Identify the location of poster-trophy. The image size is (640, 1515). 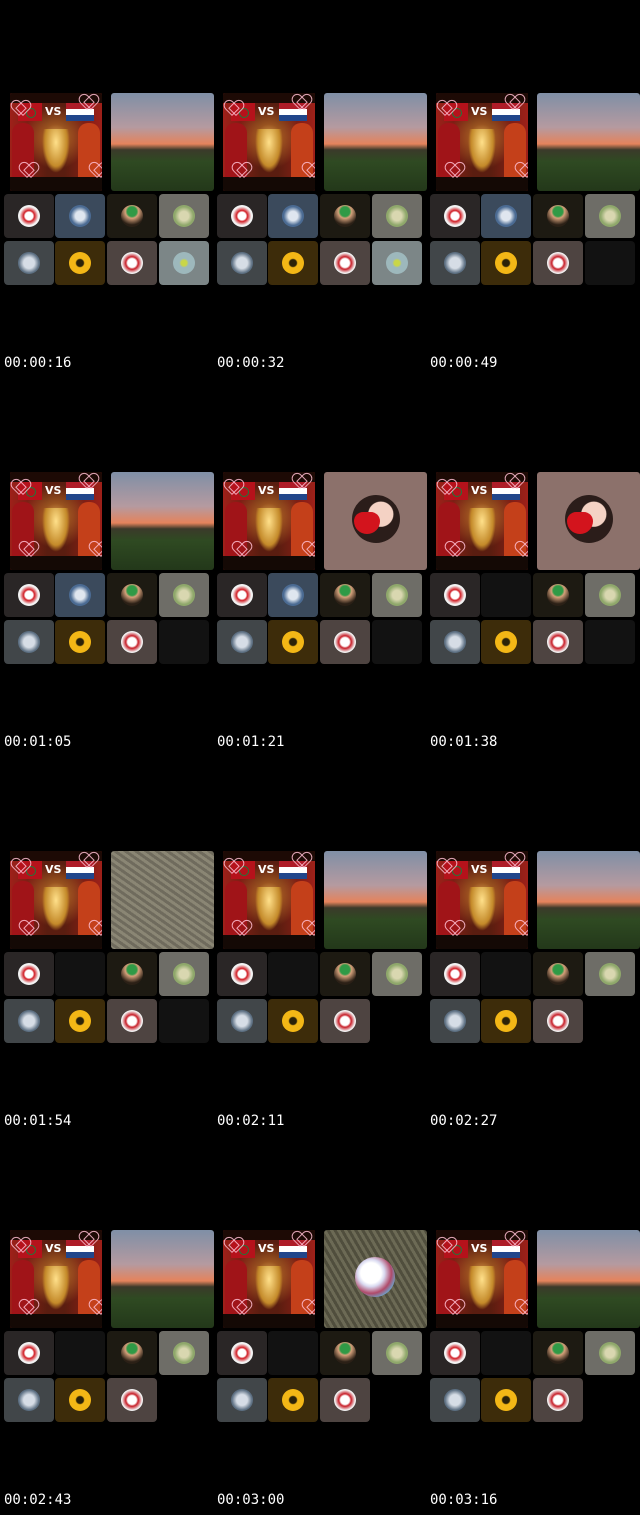
(269, 909).